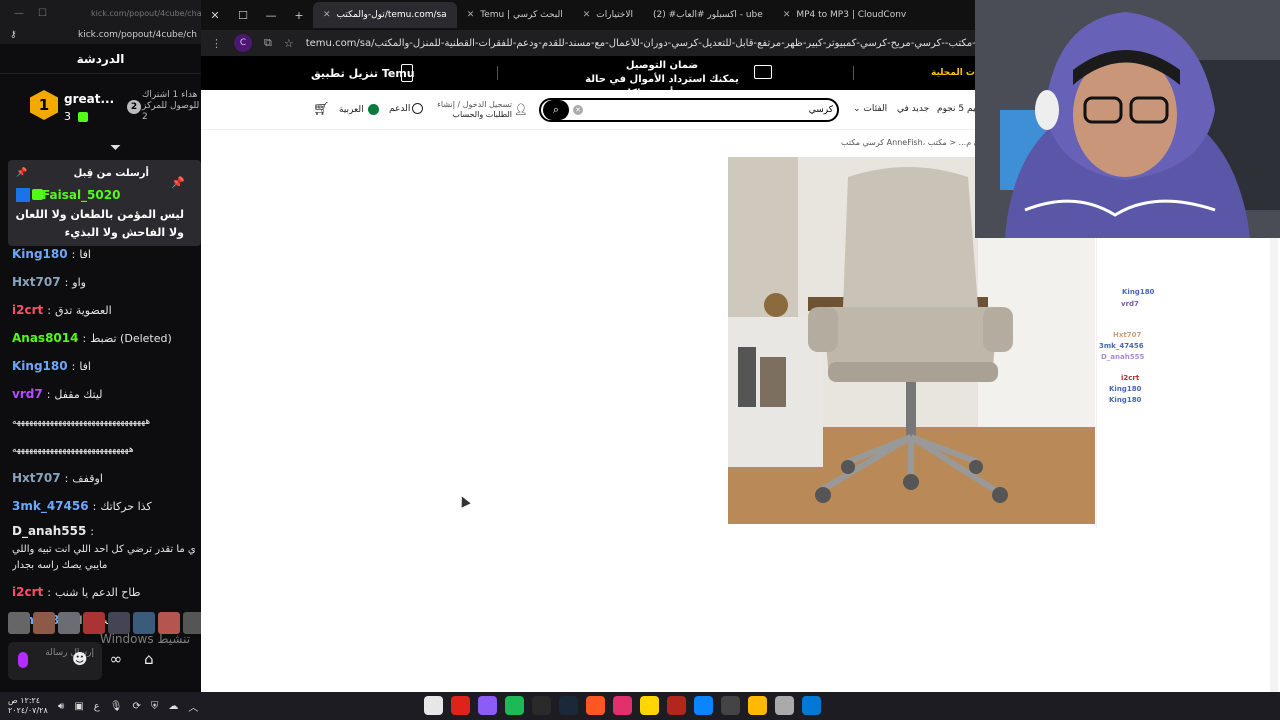  What do you see at coordinates (556, 110) in the screenshot?
I see `search-icon: ⌕` at bounding box center [556, 110].